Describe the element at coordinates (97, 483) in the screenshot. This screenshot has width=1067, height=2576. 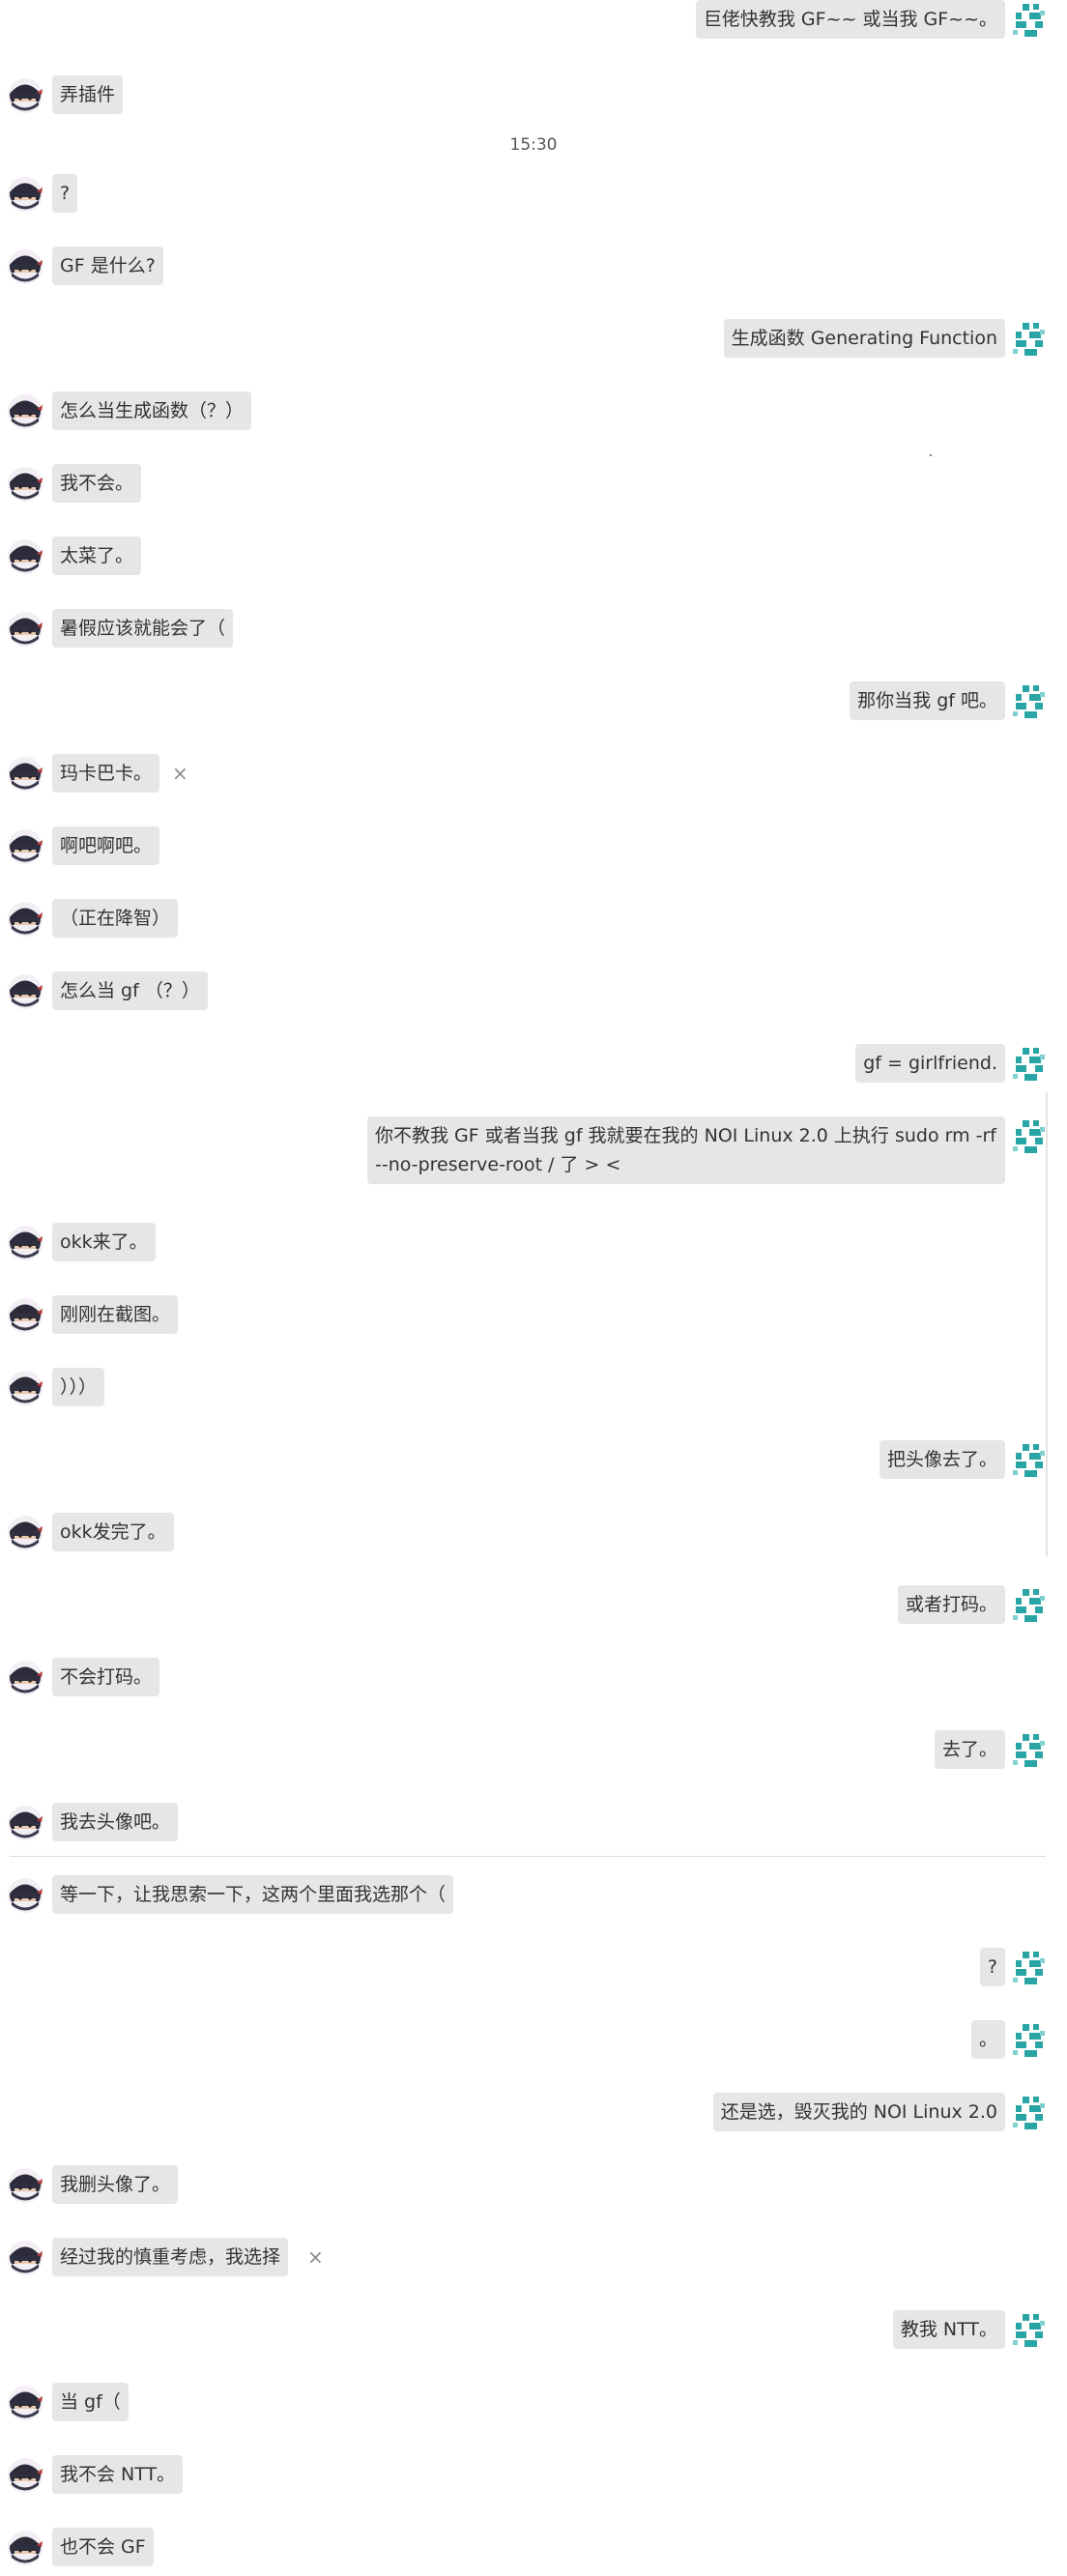
I see `message-bubble: 我不会。` at that location.